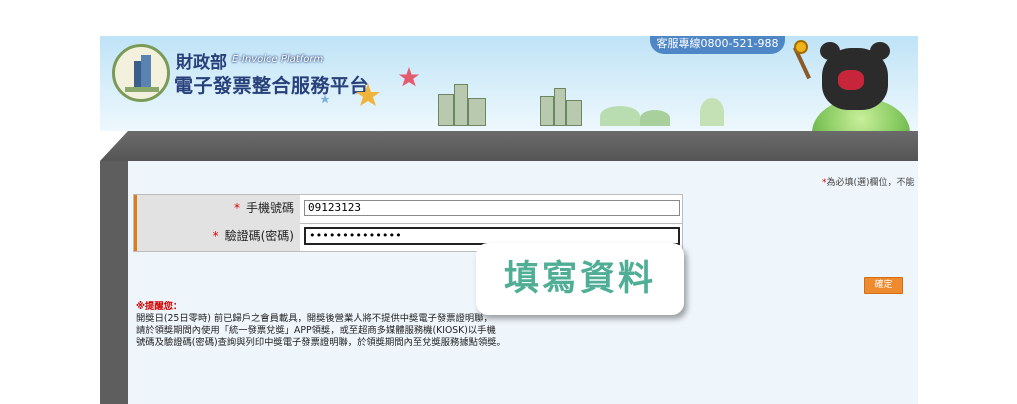 The height and width of the screenshot is (404, 1017). What do you see at coordinates (801, 47) in the screenshot?
I see `mascot-wand-coin-icon` at bounding box center [801, 47].